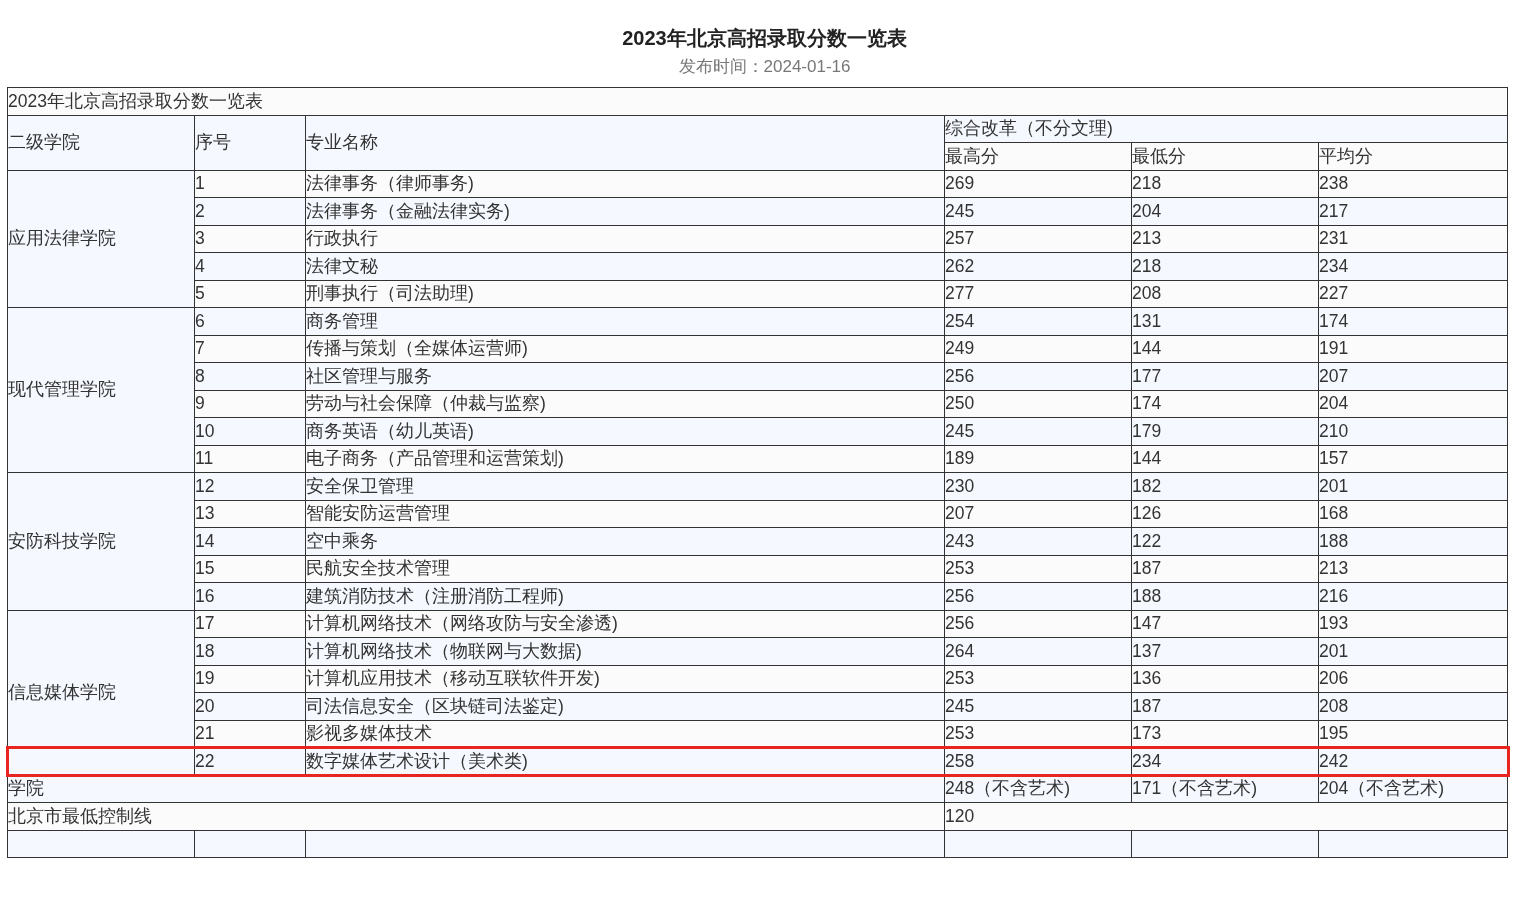 Image resolution: width=1529 pixels, height=909 pixels. I want to click on score-cell: 258, so click(1038, 761).